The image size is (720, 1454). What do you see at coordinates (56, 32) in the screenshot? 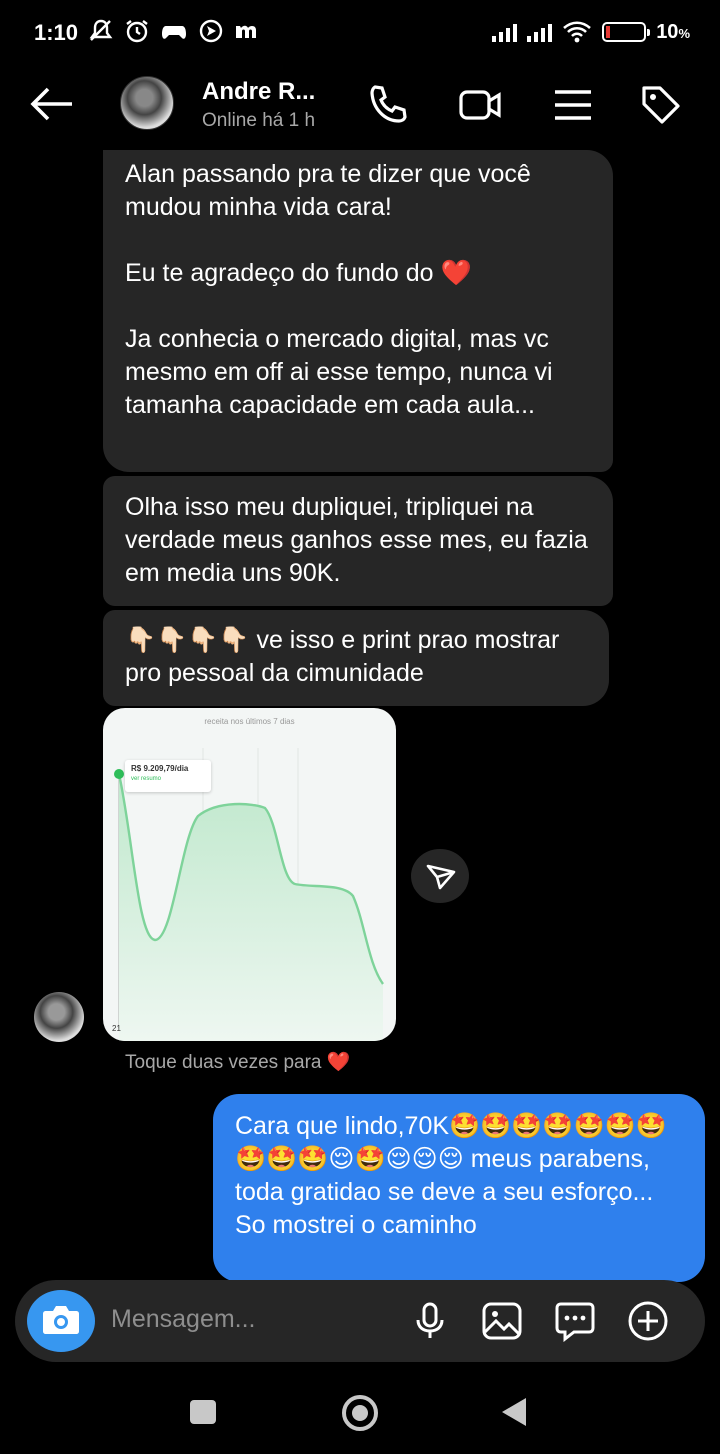
I see `status-time: 1:10` at bounding box center [56, 32].